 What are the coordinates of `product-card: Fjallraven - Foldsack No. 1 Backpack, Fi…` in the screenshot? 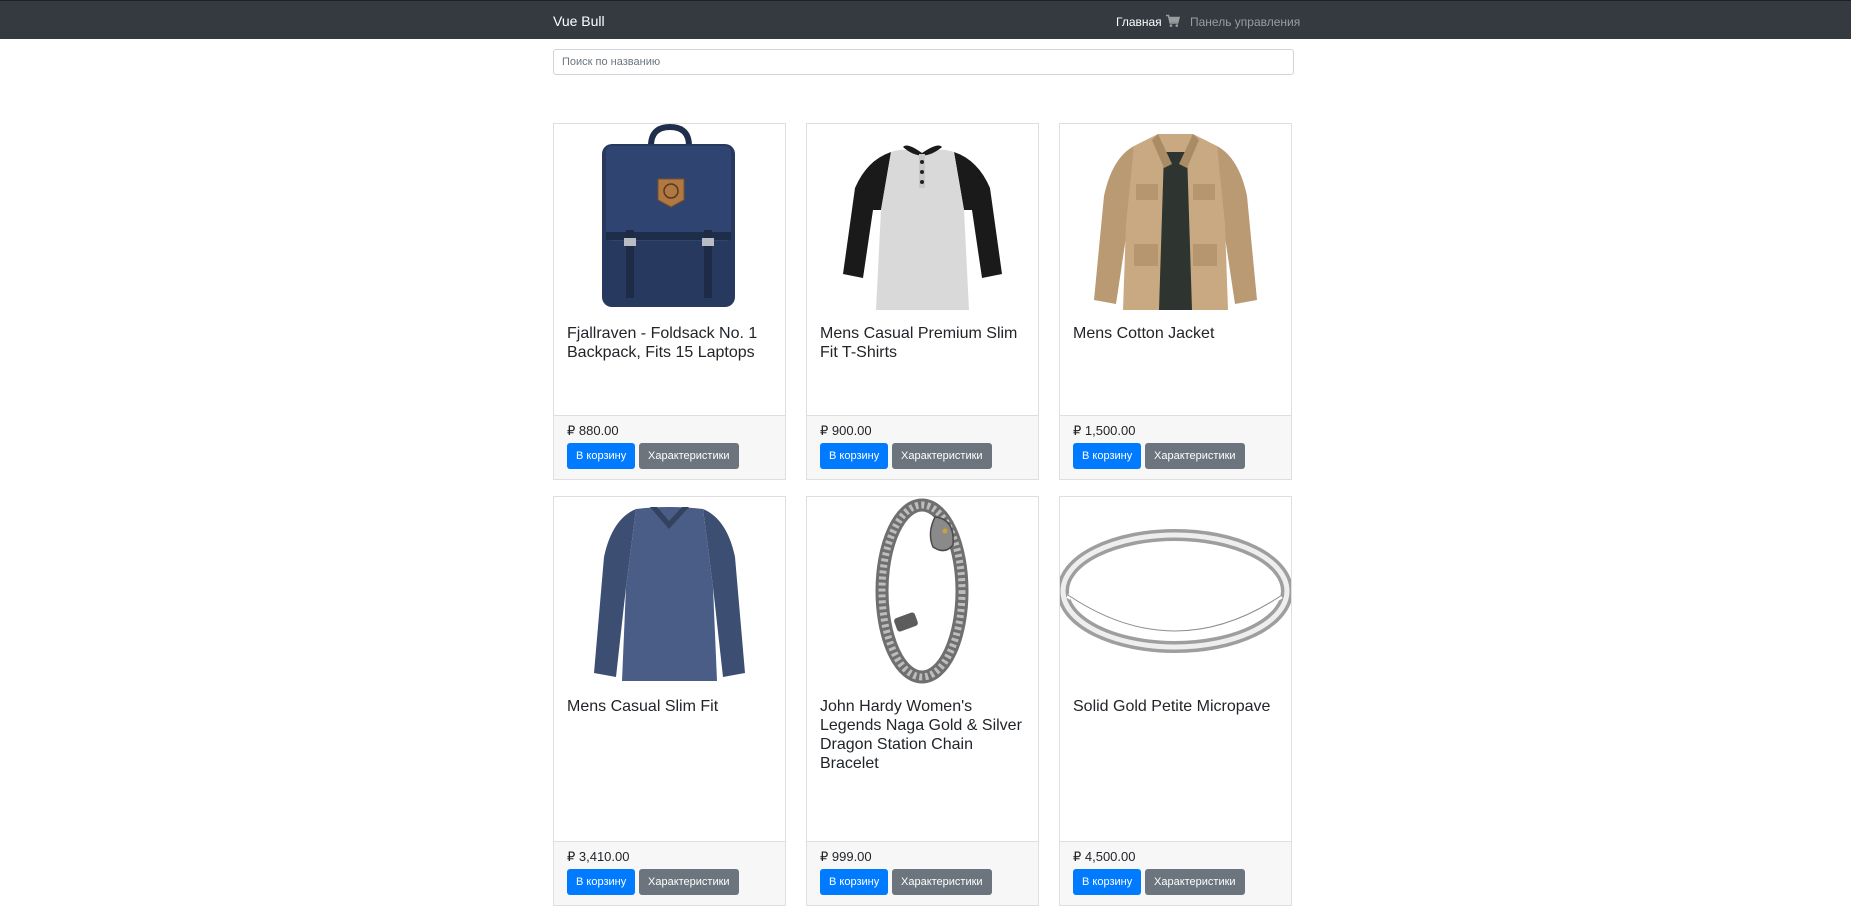 It's located at (669, 301).